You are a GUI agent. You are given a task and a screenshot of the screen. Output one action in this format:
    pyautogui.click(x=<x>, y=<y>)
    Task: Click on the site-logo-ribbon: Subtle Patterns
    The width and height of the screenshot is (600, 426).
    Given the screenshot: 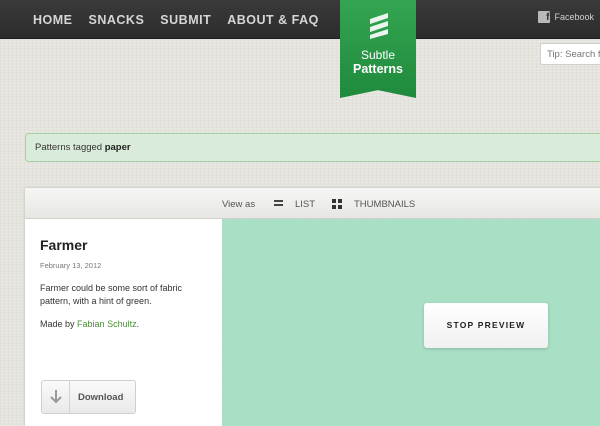 What is the action you would take?
    pyautogui.click(x=378, y=49)
    